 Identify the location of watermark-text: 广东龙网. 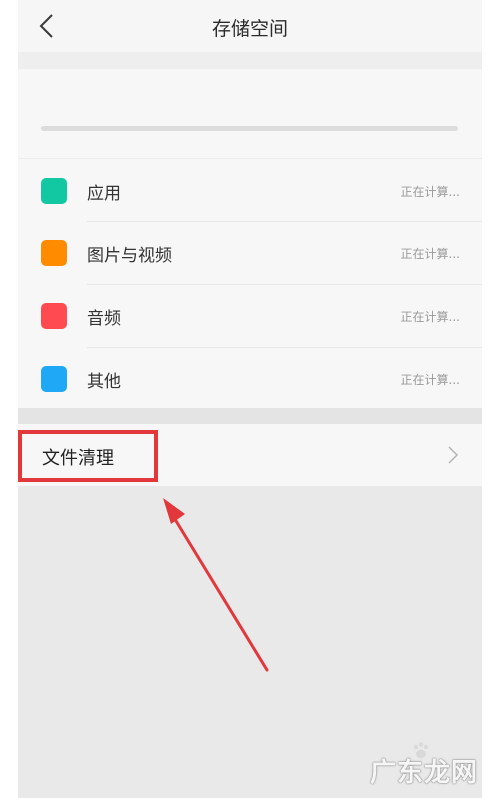
(424, 773).